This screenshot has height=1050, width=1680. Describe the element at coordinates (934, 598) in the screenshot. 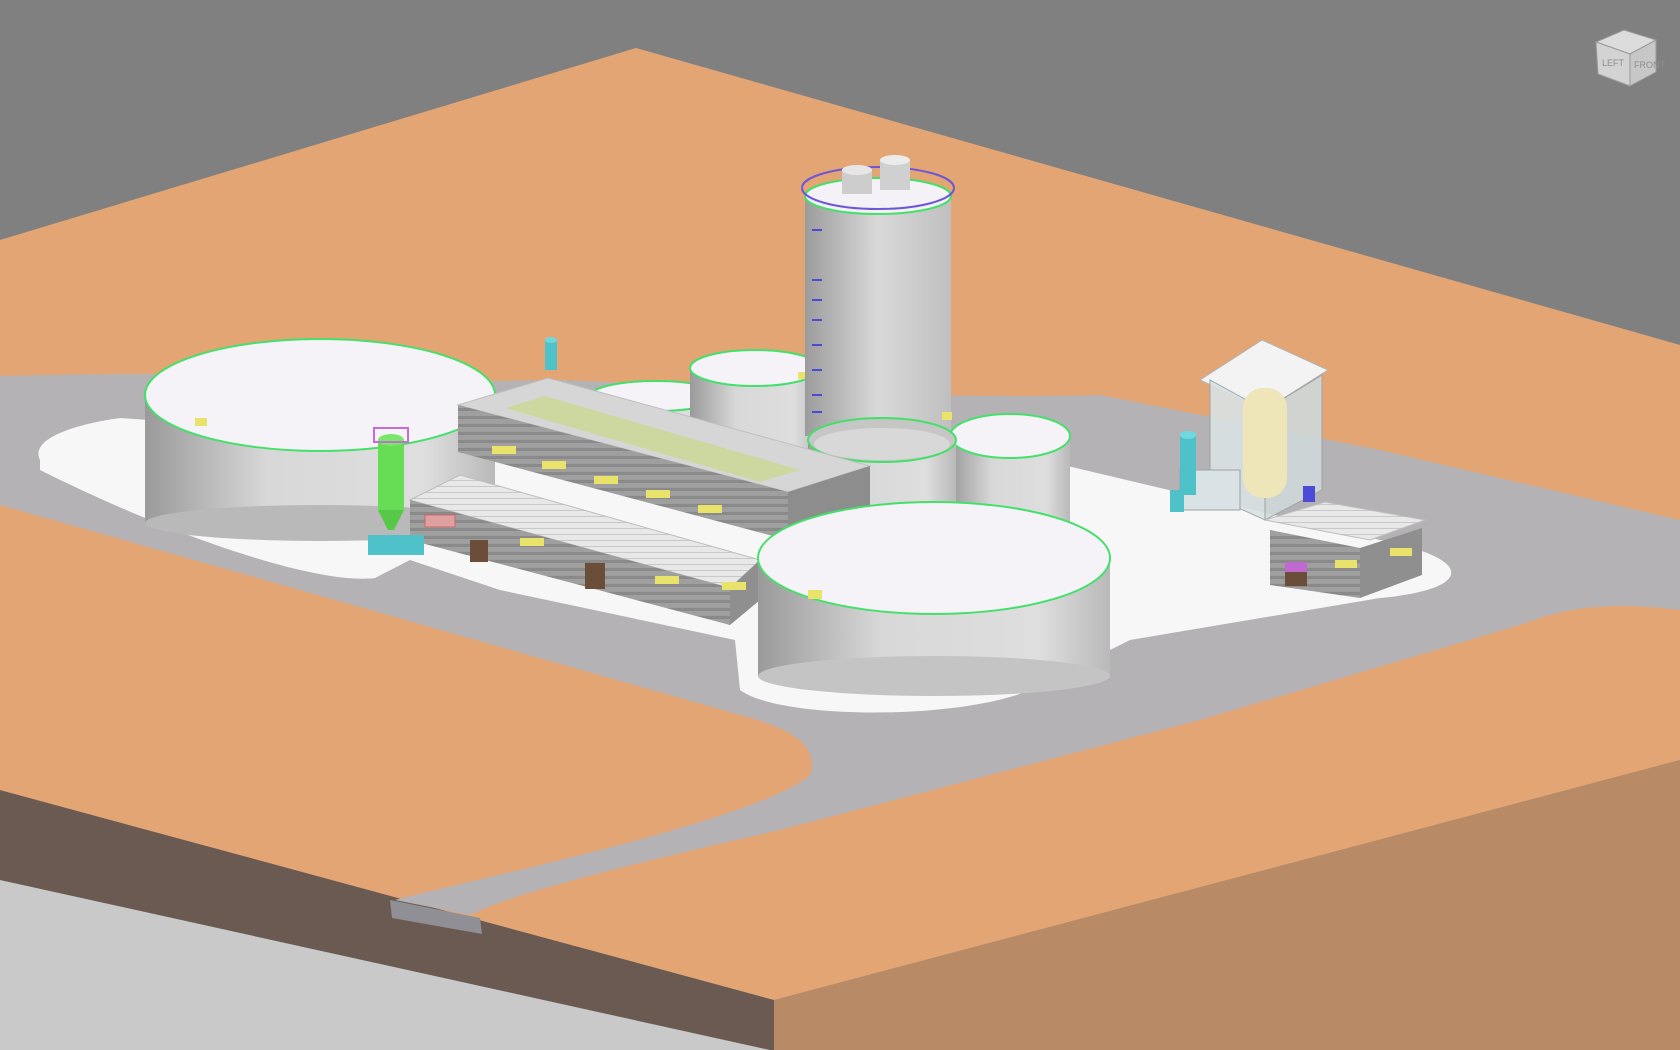

I see `large-storage-tank-south` at that location.